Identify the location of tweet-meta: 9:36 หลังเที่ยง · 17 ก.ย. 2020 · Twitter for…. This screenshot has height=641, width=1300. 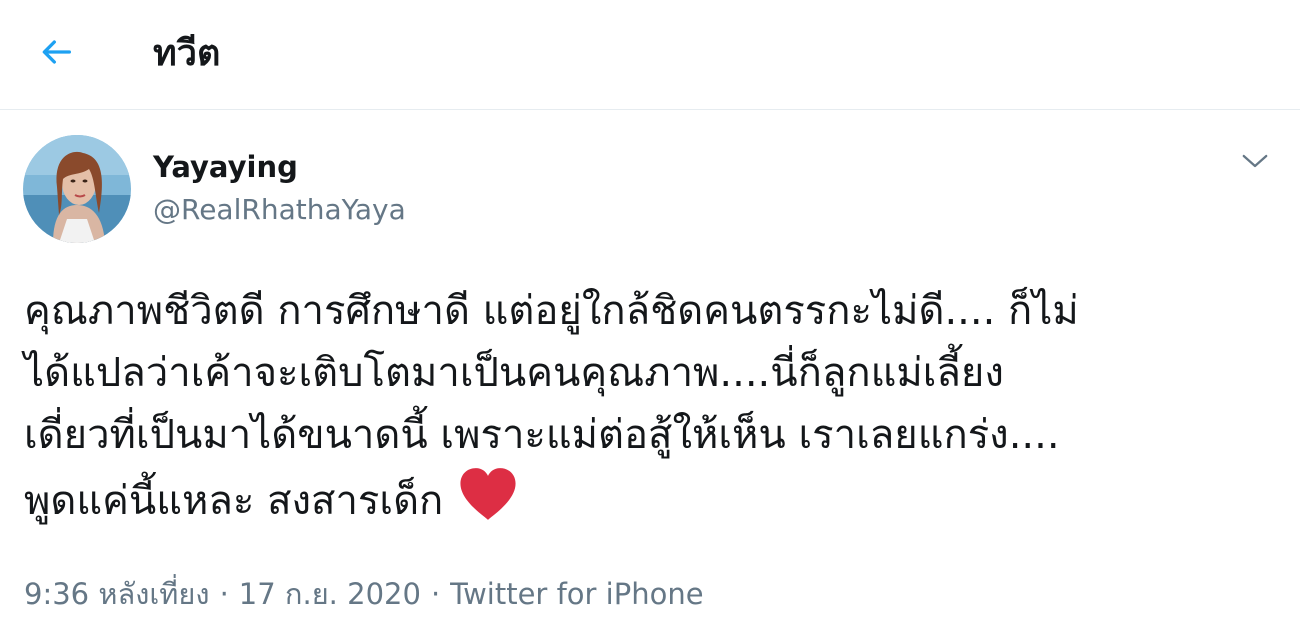
(364, 594).